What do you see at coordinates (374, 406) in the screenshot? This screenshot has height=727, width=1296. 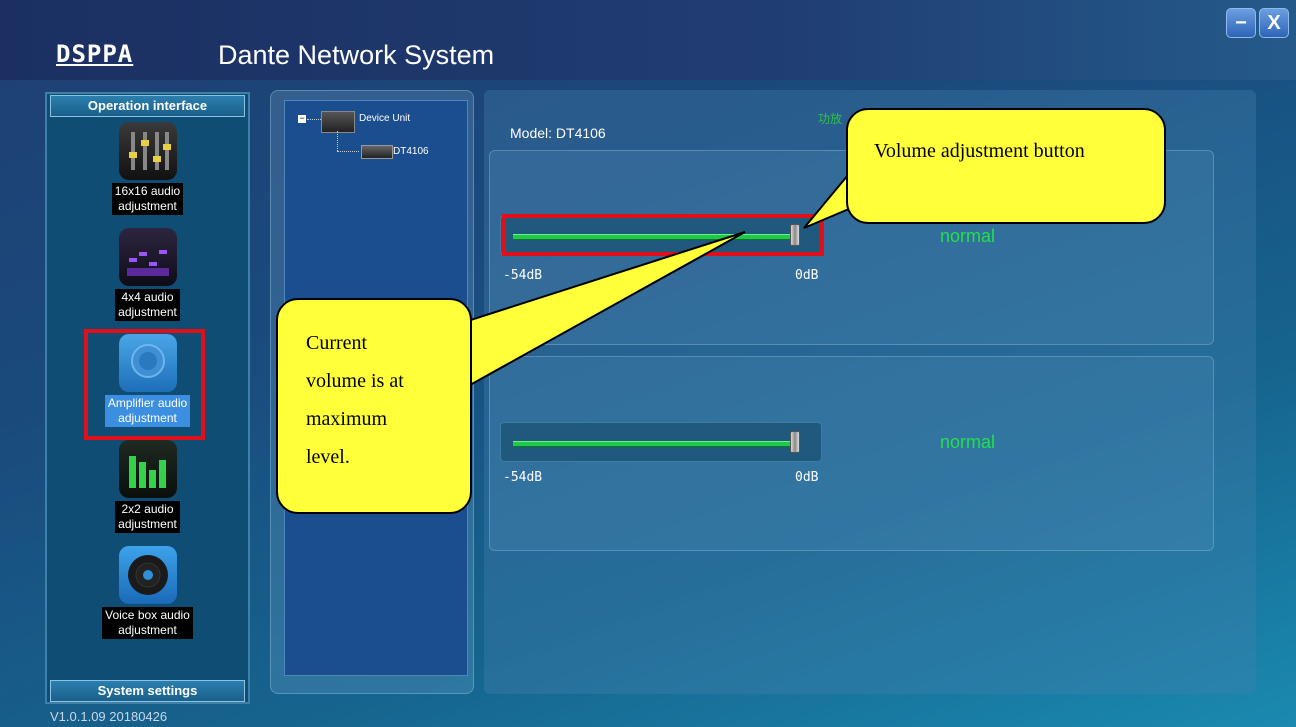 I see `callout-current-volume: Current volume is at maximum level.` at bounding box center [374, 406].